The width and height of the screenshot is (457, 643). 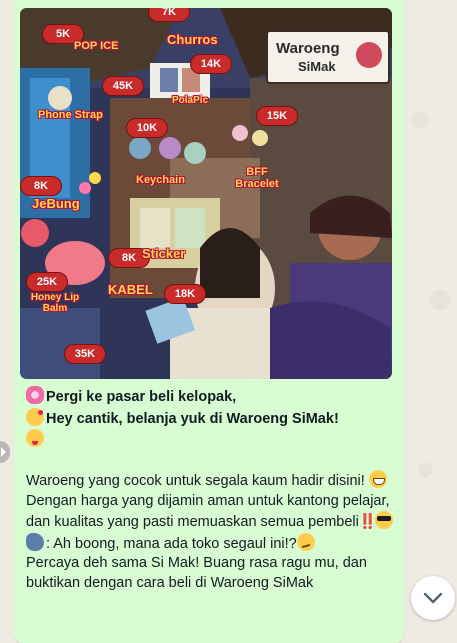 I want to click on smirking-face-icon, so click(x=305, y=541).